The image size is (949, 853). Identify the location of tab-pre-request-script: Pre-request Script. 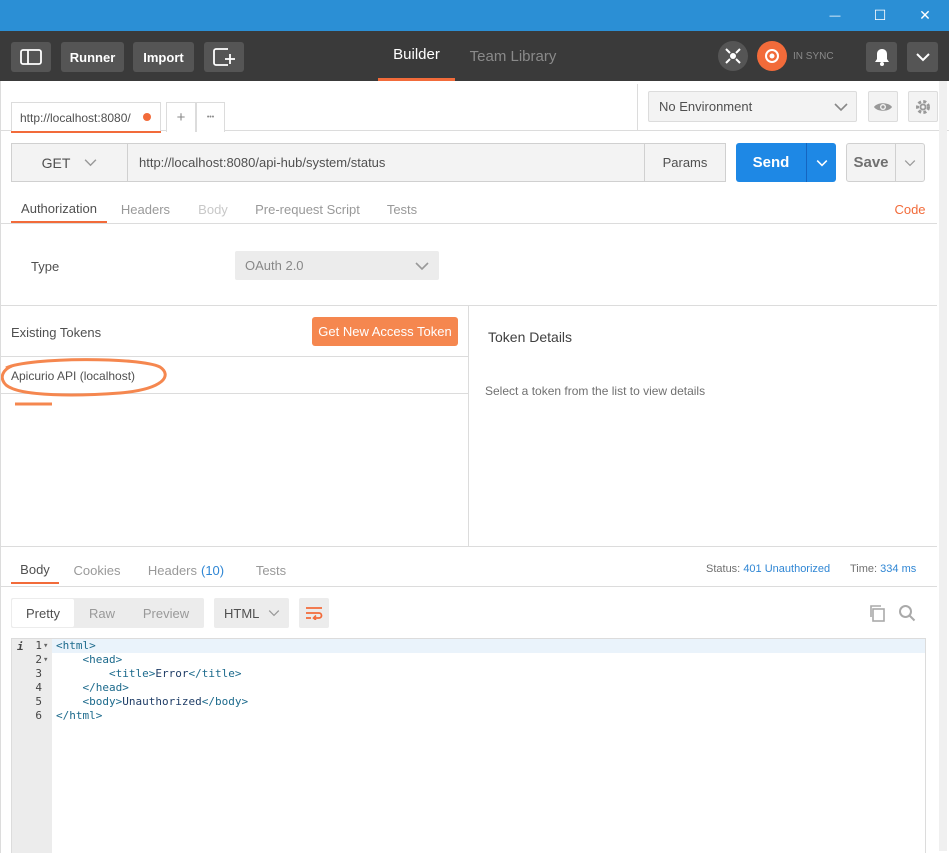
(307, 209).